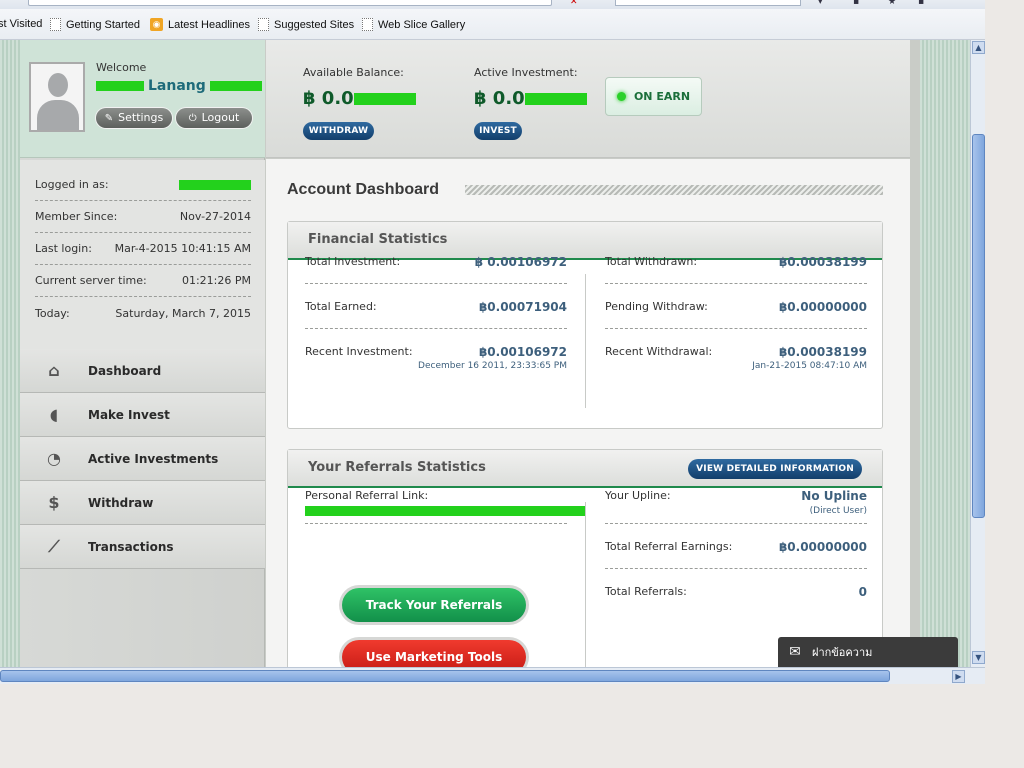  Describe the element at coordinates (353, 72) in the screenshot. I see `available-balance-label: Available Balance:` at that location.